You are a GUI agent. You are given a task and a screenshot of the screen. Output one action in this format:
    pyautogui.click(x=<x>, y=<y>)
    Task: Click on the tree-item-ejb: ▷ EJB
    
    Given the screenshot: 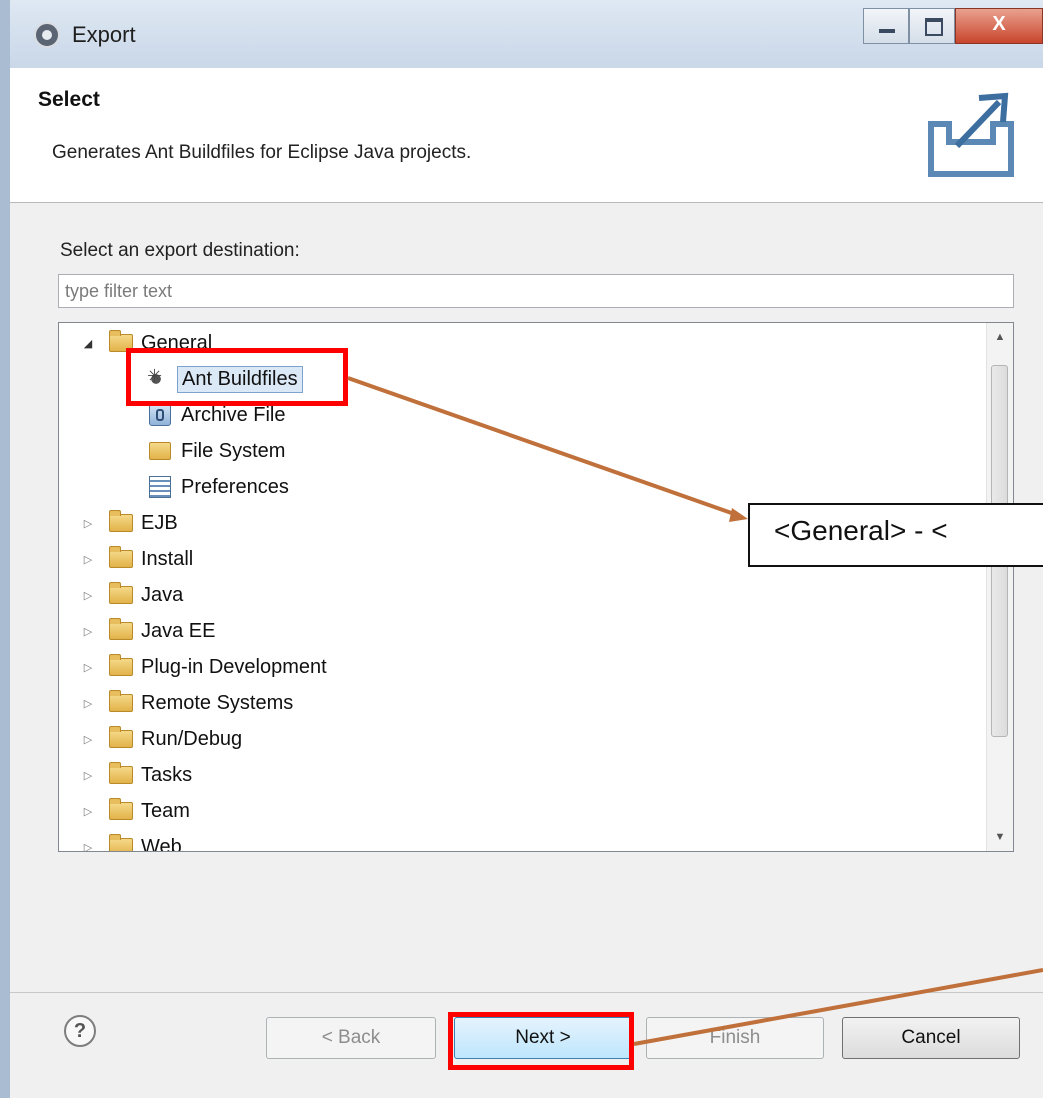 What is the action you would take?
    pyautogui.click(x=129, y=523)
    